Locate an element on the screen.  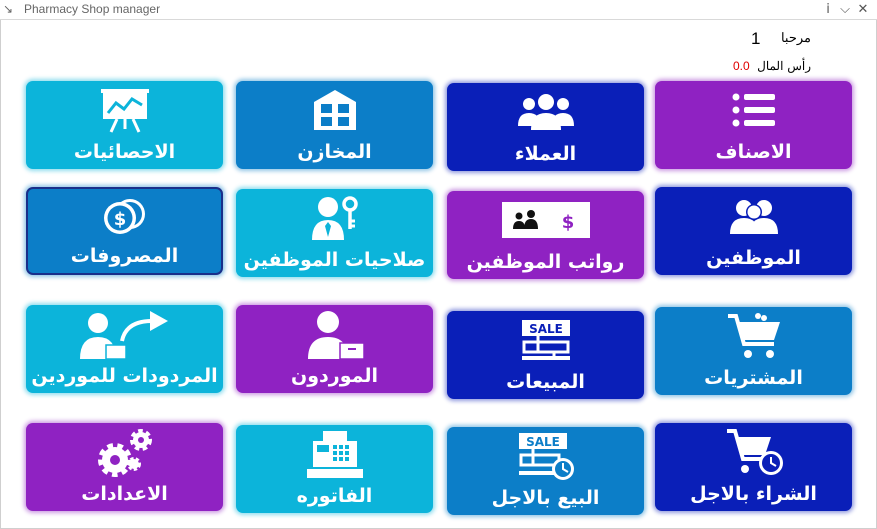
items-tile: الاصناف is located at coordinates (753, 125).